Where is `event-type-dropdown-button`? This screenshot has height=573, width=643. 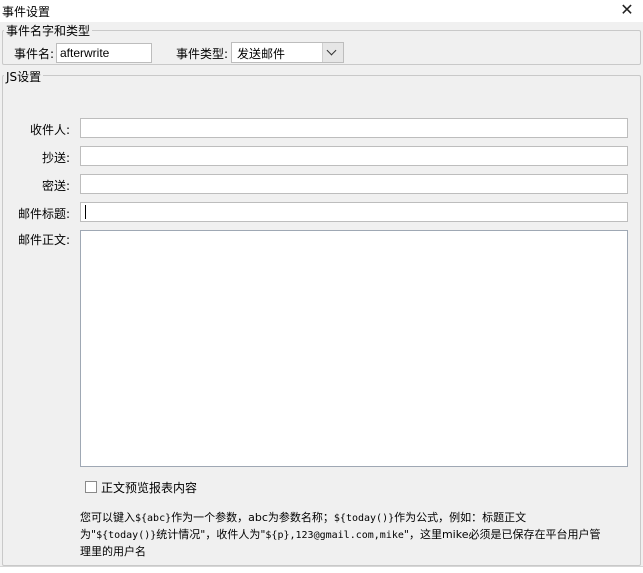 event-type-dropdown-button is located at coordinates (332, 52).